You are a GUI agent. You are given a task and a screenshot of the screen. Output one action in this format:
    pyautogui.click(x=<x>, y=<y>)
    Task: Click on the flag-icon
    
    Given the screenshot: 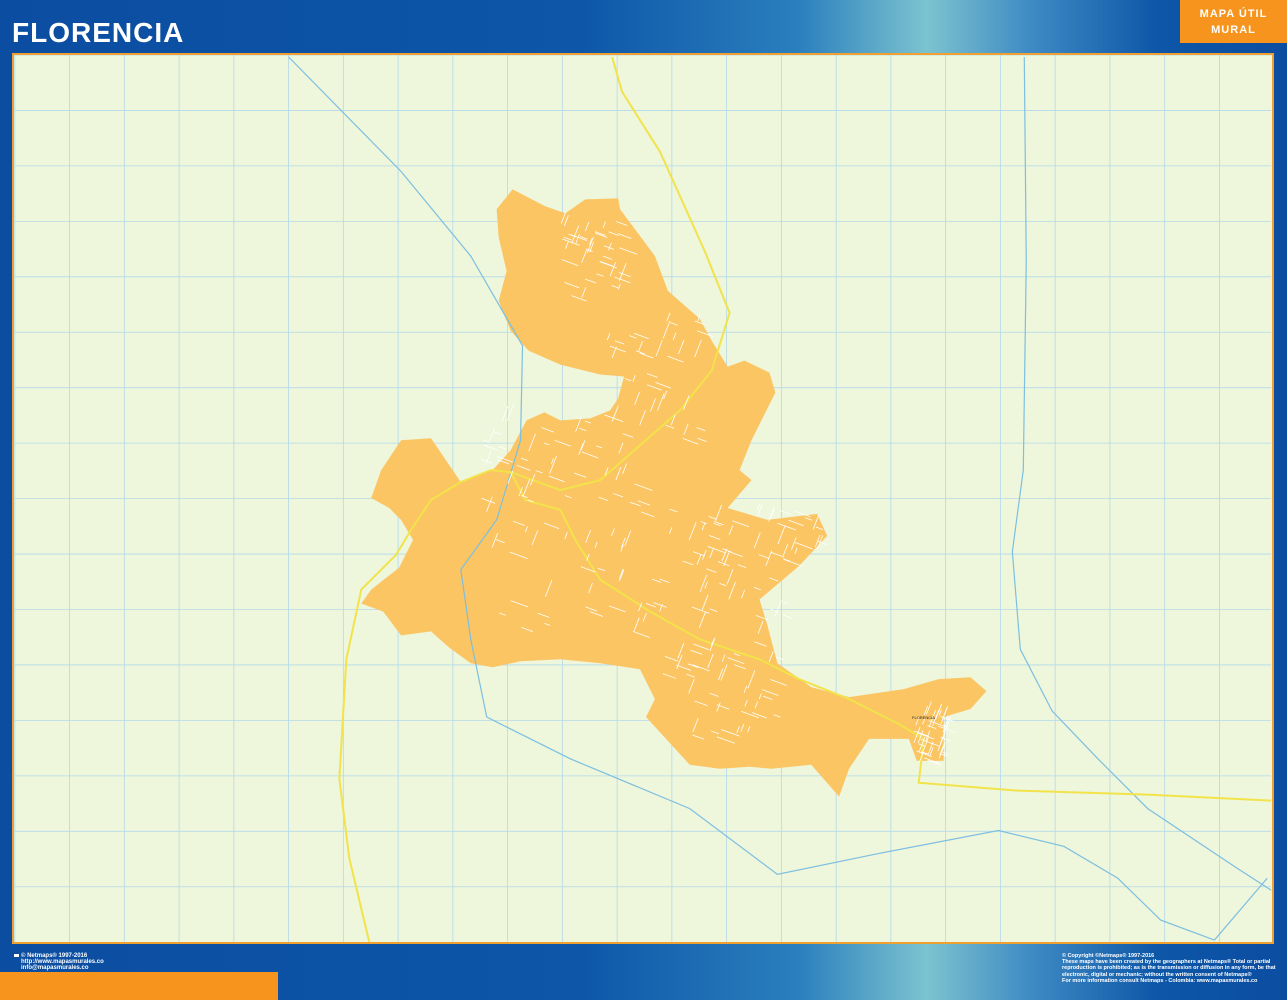 What is the action you would take?
    pyautogui.click(x=16, y=955)
    